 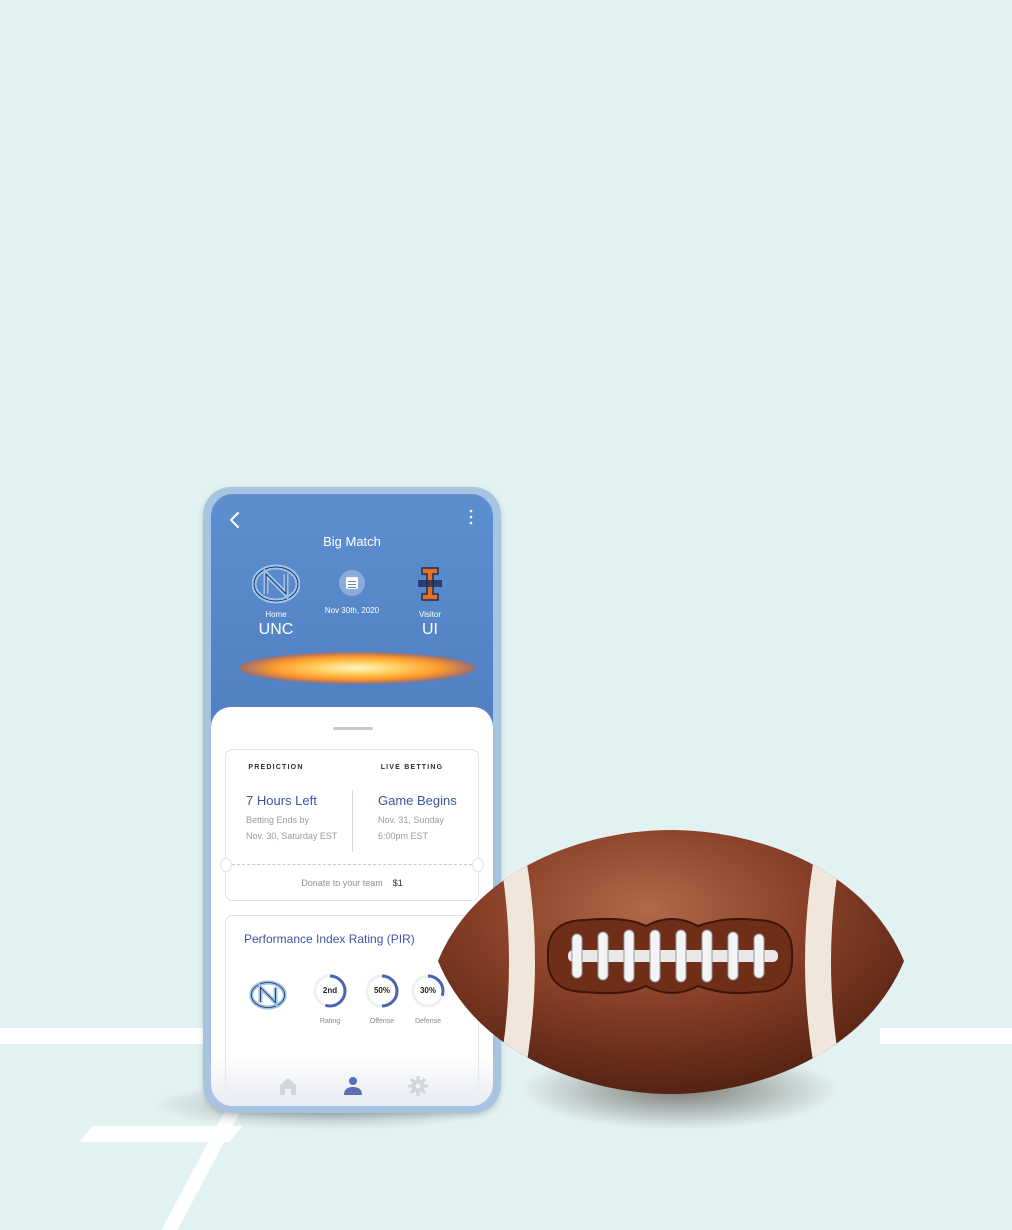 I want to click on home-icon, so click(x=288, y=1086).